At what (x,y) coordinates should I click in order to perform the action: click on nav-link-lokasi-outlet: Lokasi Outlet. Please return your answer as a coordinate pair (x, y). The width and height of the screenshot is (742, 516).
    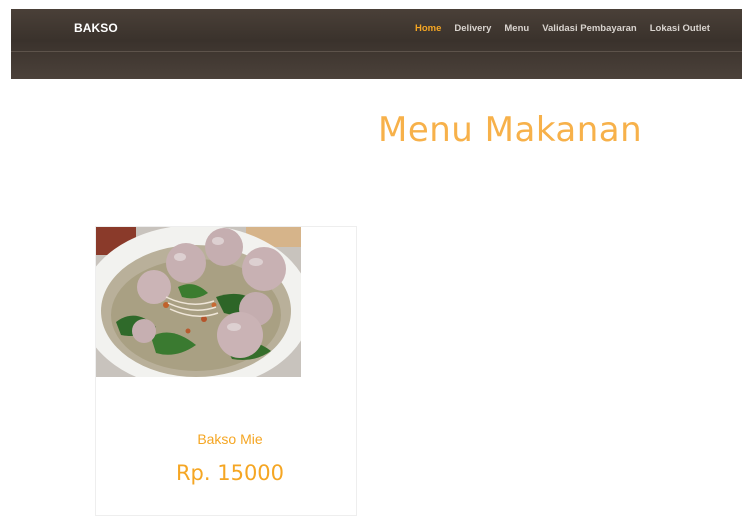
    Looking at the image, I should click on (680, 28).